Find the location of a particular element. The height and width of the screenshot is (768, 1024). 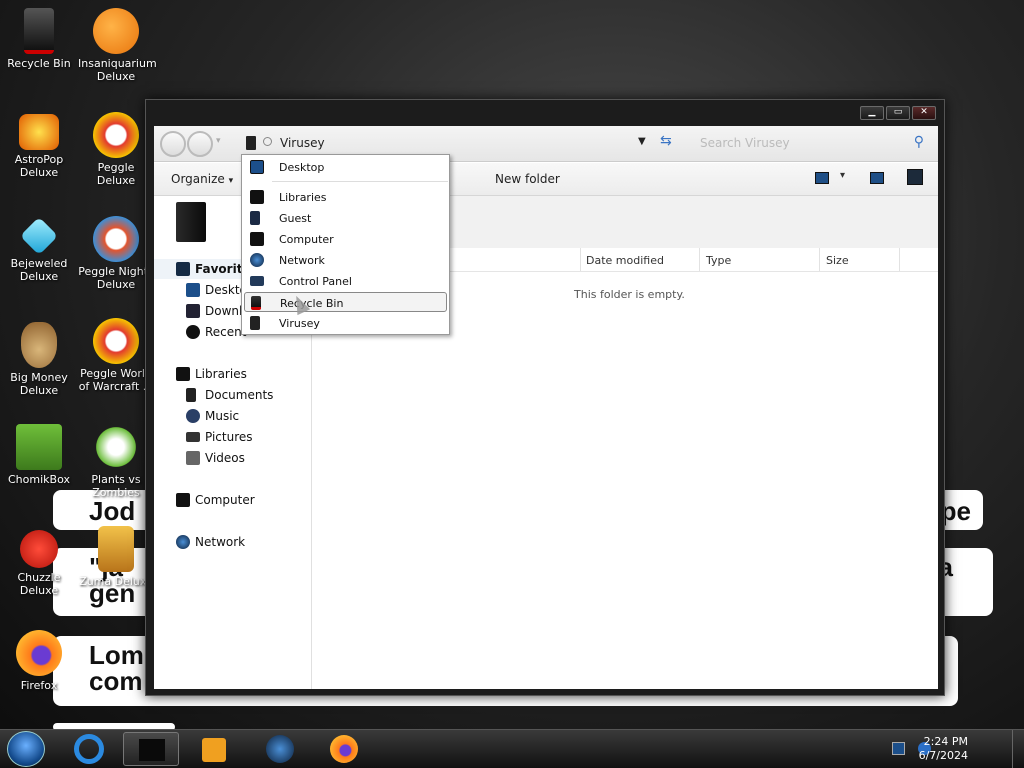

empty-folder-message: This folder is empty. is located at coordinates (629, 294).